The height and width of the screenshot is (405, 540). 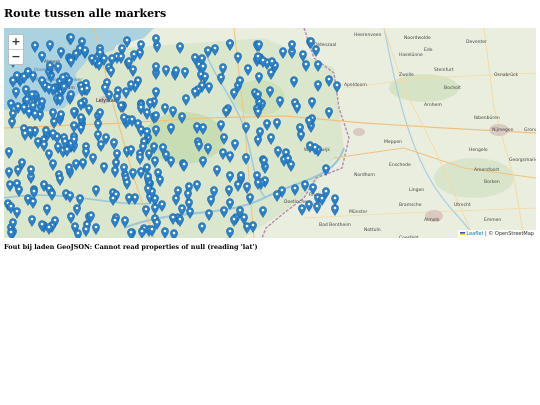 I want to click on zoom-out-button: −, so click(x=16, y=56).